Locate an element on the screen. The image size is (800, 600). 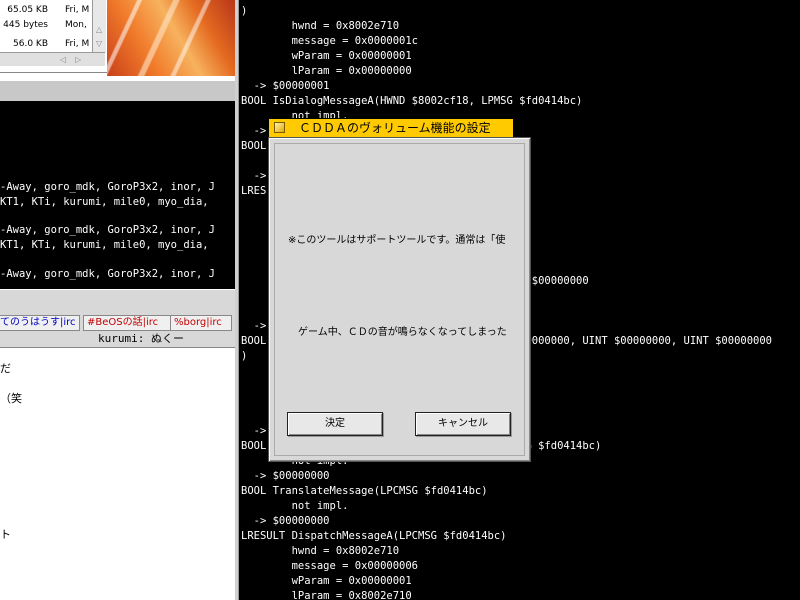
file-size: 445 bytes is located at coordinates (25, 25).